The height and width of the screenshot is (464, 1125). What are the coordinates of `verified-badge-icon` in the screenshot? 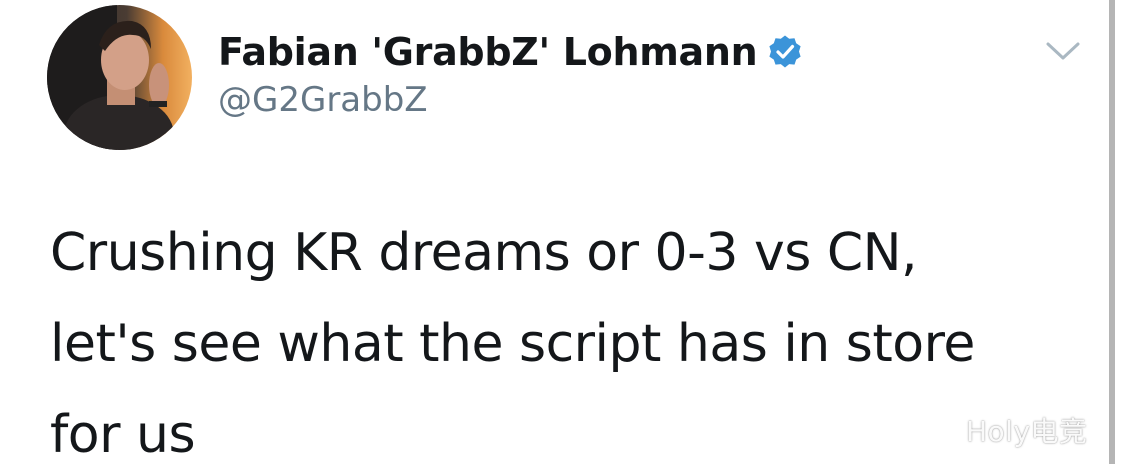 It's located at (785, 52).